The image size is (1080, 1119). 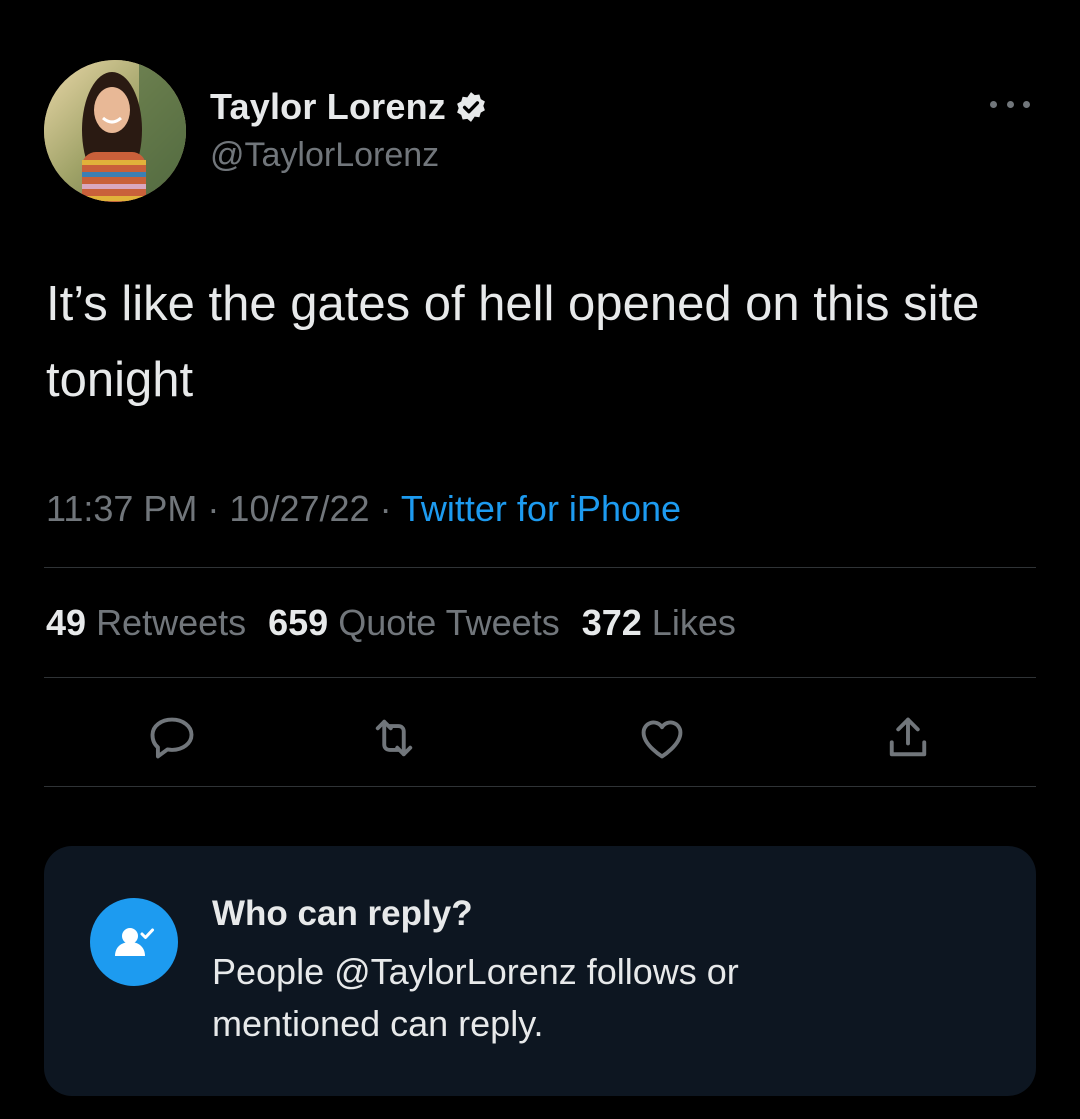 What do you see at coordinates (121, 508) in the screenshot?
I see `tweet-time: 11:37 PM` at bounding box center [121, 508].